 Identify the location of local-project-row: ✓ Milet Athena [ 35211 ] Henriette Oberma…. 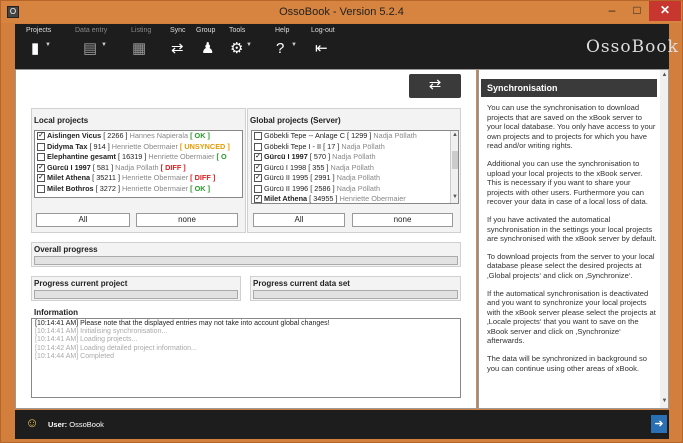
(138, 178).